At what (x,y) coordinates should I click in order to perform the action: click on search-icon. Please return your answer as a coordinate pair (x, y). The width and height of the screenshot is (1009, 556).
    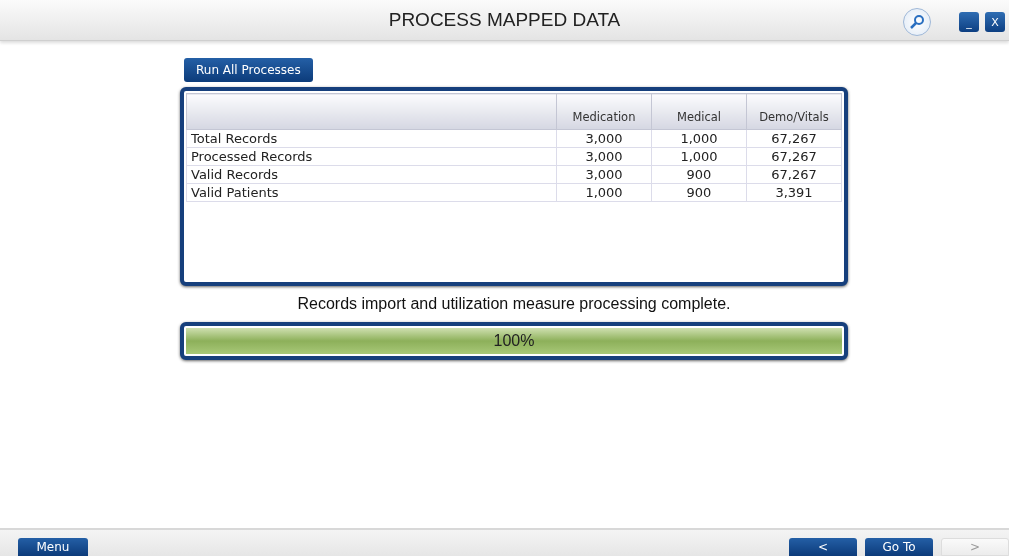
    Looking at the image, I should click on (917, 22).